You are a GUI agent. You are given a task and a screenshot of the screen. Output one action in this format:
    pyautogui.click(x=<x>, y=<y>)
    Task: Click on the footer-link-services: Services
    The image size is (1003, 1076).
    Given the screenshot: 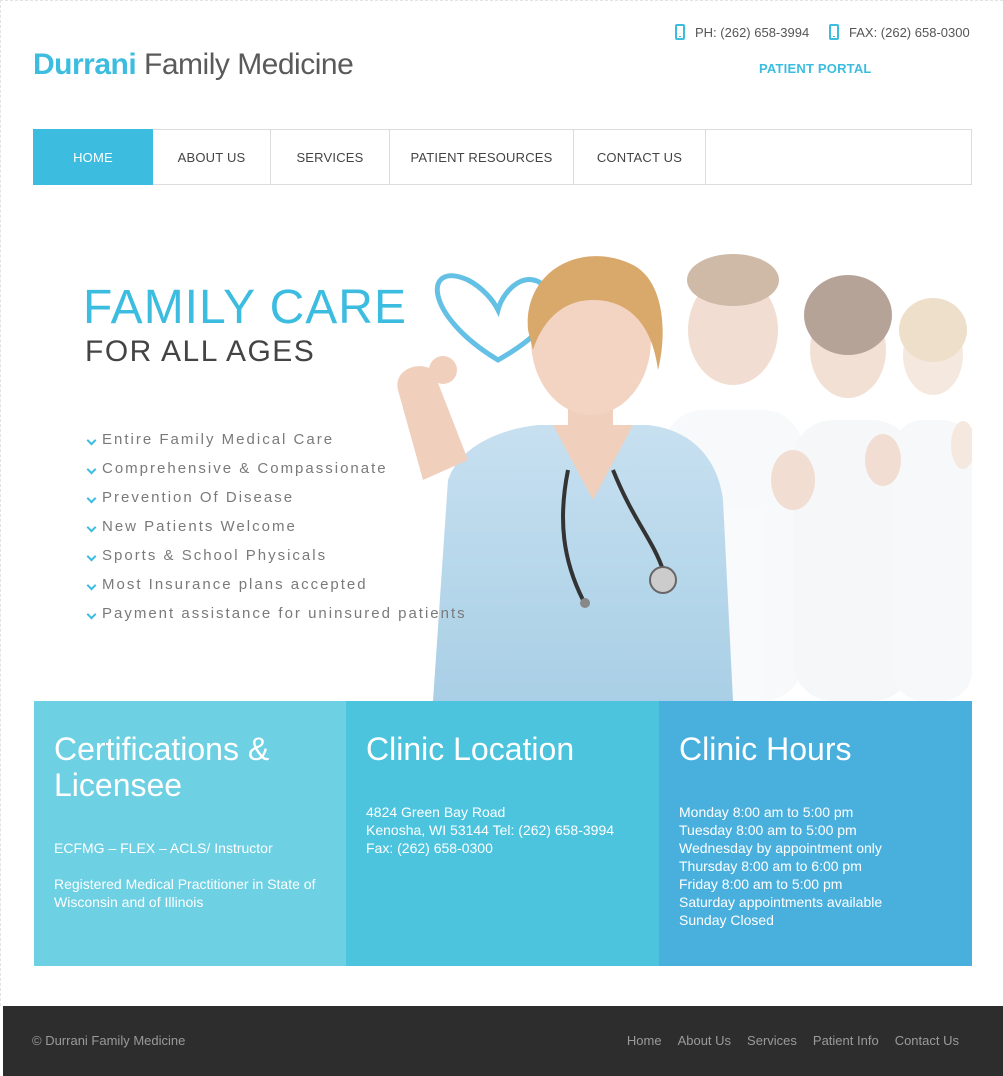 What is the action you would take?
    pyautogui.click(x=772, y=1040)
    